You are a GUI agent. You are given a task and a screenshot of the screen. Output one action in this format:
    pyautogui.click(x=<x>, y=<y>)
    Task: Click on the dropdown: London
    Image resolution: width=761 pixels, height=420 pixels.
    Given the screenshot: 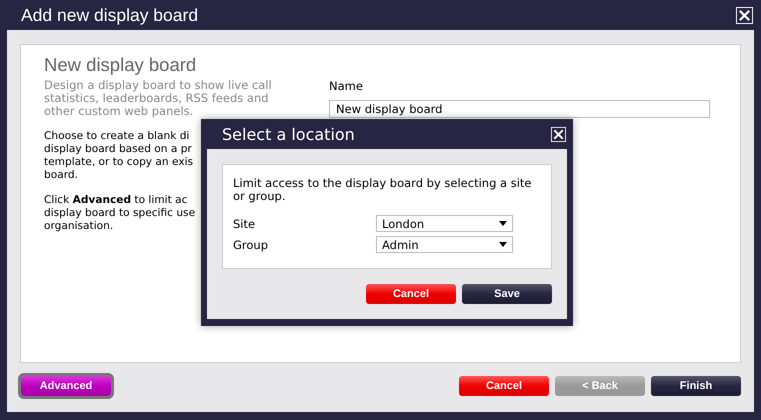 What is the action you would take?
    pyautogui.click(x=444, y=223)
    